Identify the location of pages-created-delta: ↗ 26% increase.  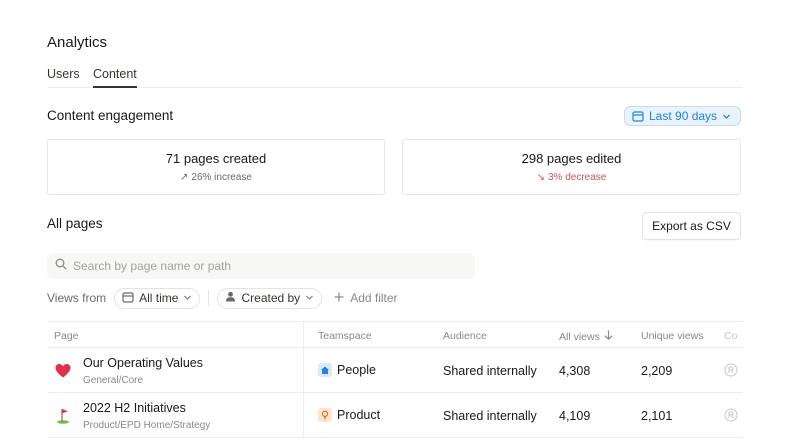
(216, 177).